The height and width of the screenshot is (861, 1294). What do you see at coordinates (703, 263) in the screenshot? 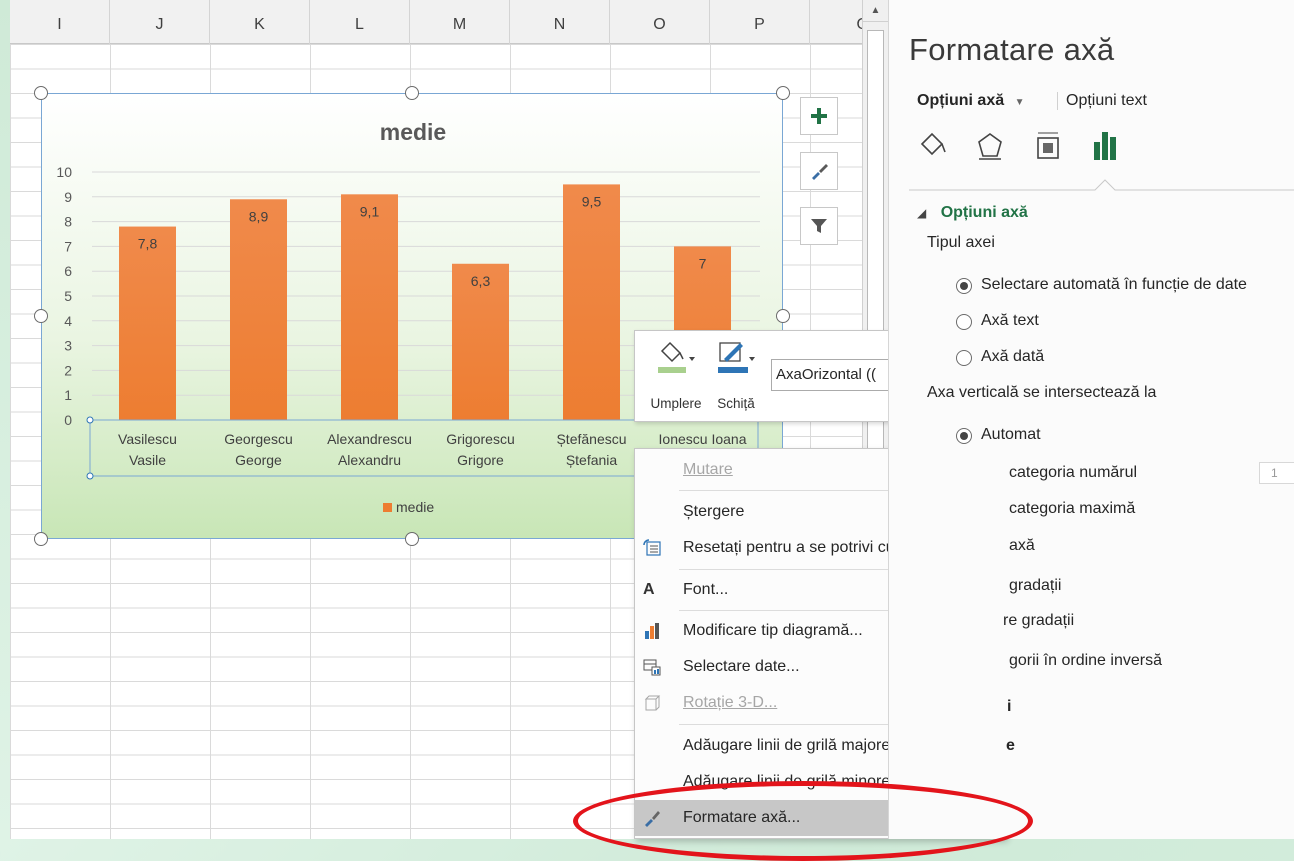
I see `bar-data-label: 7` at bounding box center [703, 263].